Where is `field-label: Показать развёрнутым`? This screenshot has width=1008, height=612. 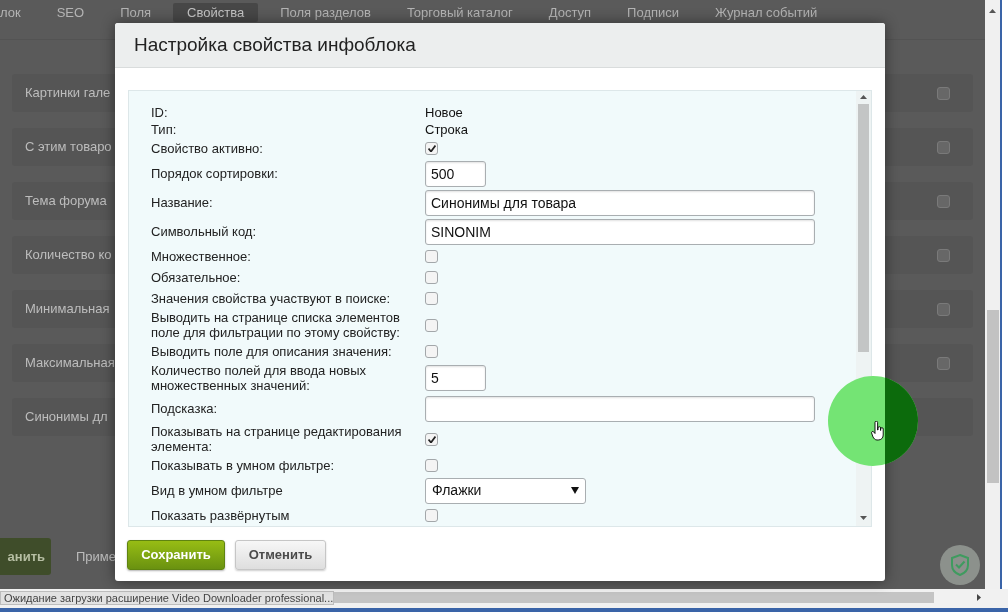 field-label: Показать развёрнутым is located at coordinates (221, 515).